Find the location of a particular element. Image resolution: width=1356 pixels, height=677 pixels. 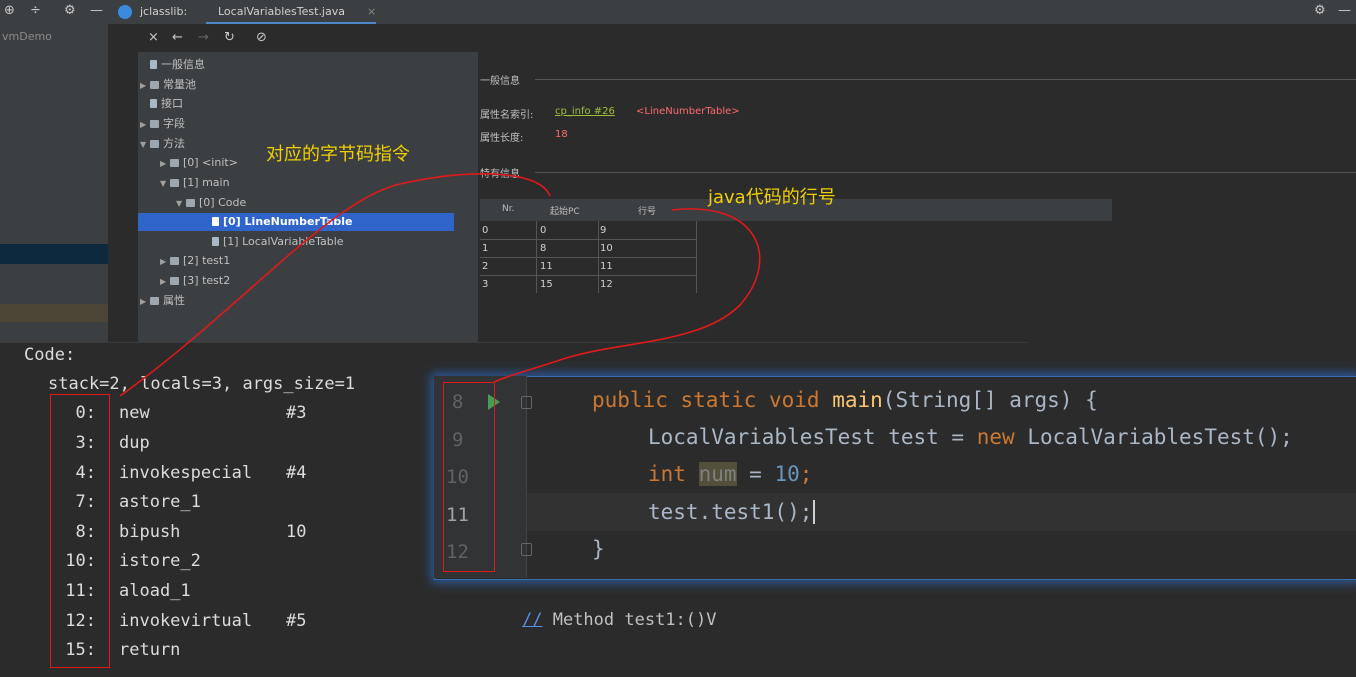

arrow-pc-to-bytecode is located at coordinates (335, 285).